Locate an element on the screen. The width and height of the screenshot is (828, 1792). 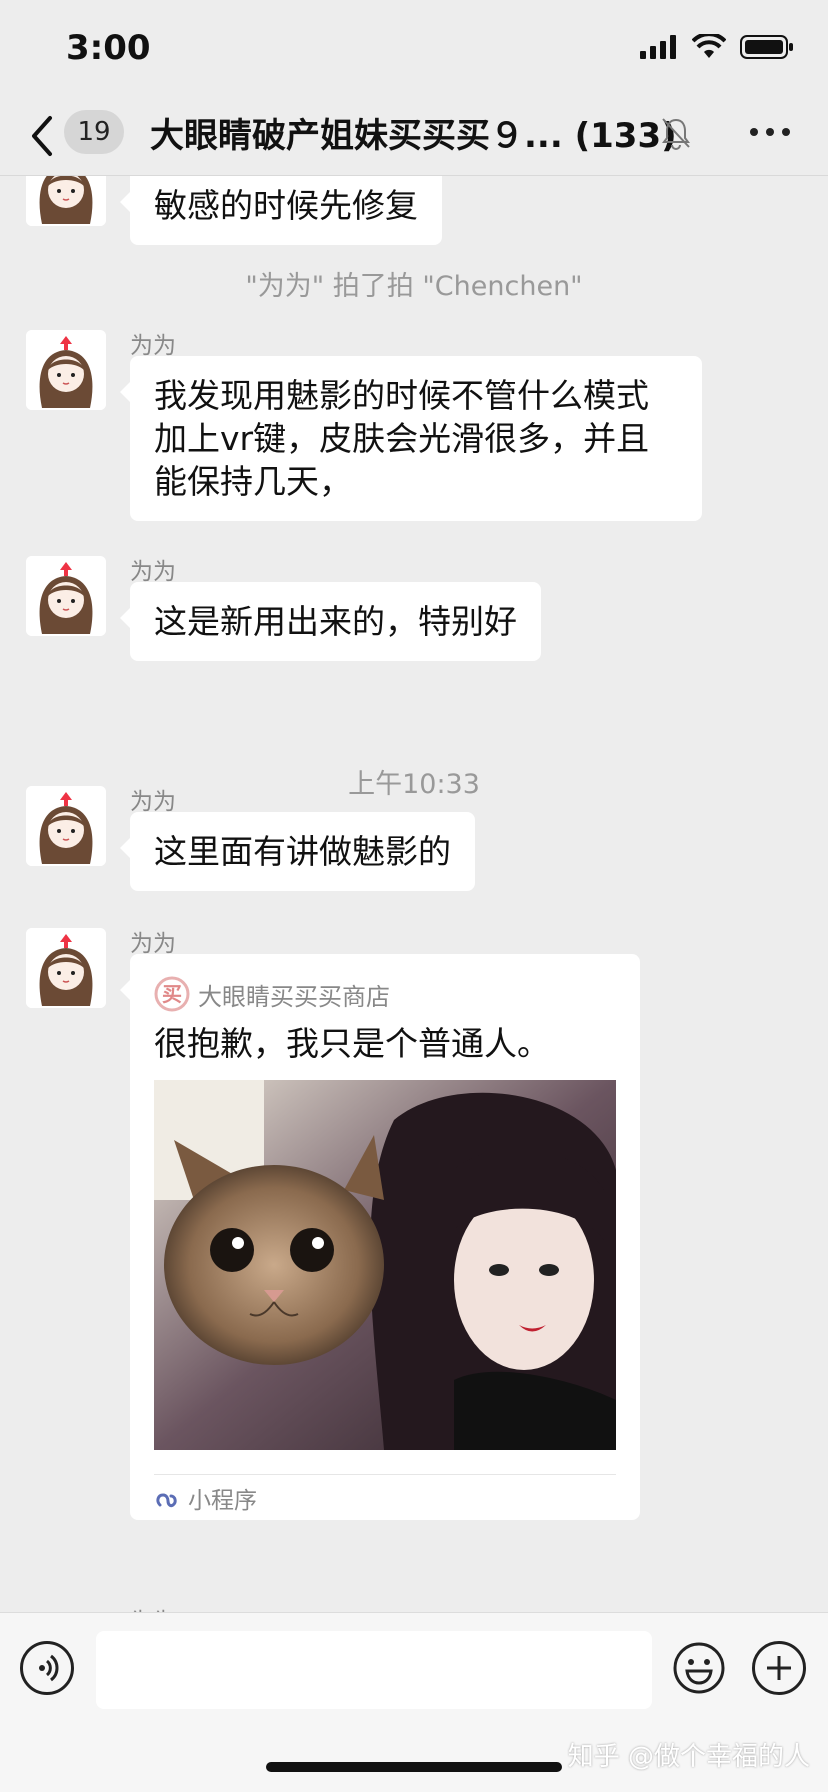
status-time: 3:00 is located at coordinates (108, 48).